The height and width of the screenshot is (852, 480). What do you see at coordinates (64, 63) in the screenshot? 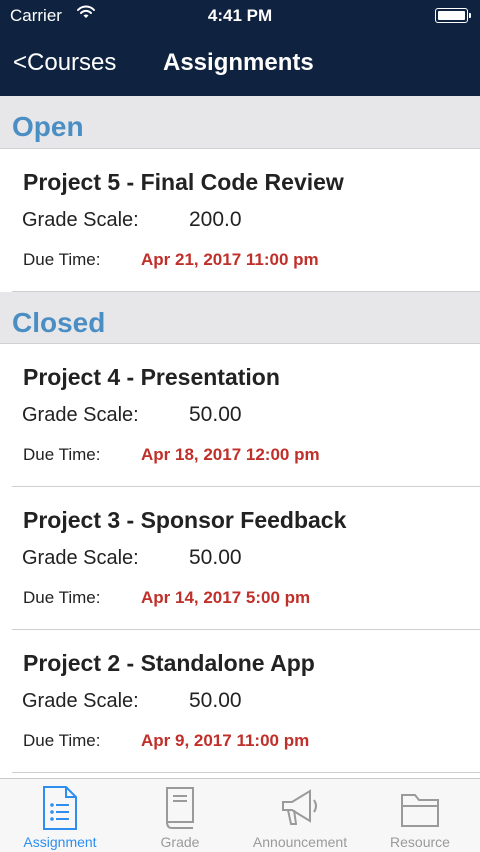
I see `back-button: <Courses` at bounding box center [64, 63].